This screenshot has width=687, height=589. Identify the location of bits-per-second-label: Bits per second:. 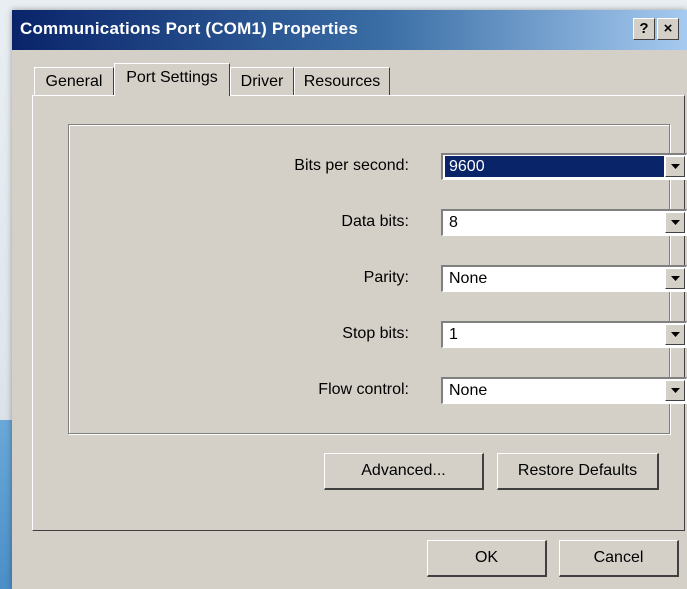
(351, 165).